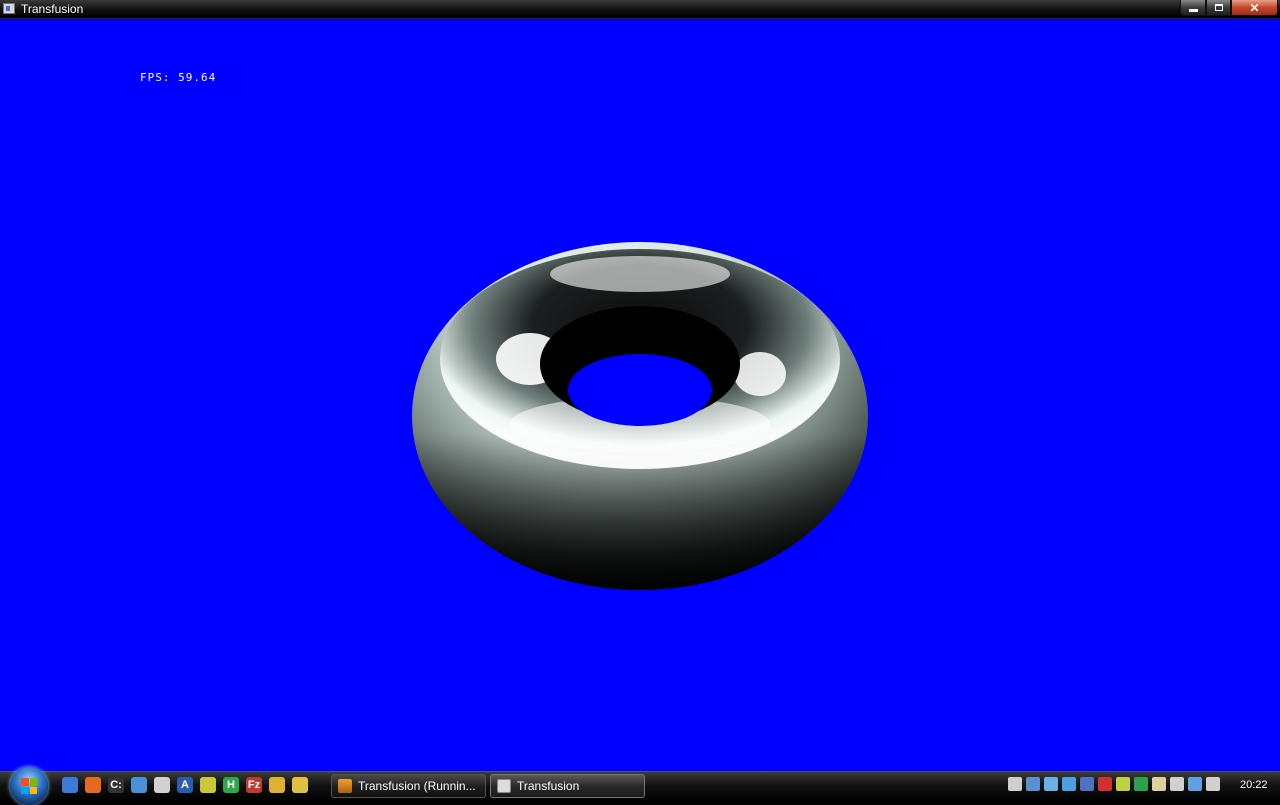 This screenshot has width=1280, height=805. What do you see at coordinates (277, 785) in the screenshot?
I see `chrome-icon` at bounding box center [277, 785].